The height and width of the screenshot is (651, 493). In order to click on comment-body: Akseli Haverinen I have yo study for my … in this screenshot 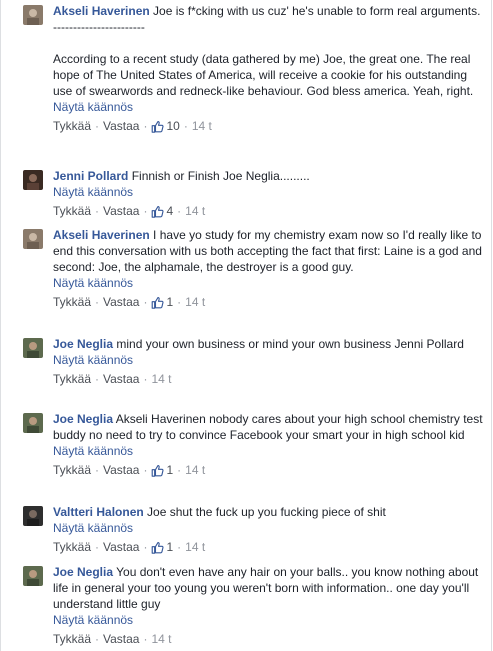, I will do `click(268, 251)`.